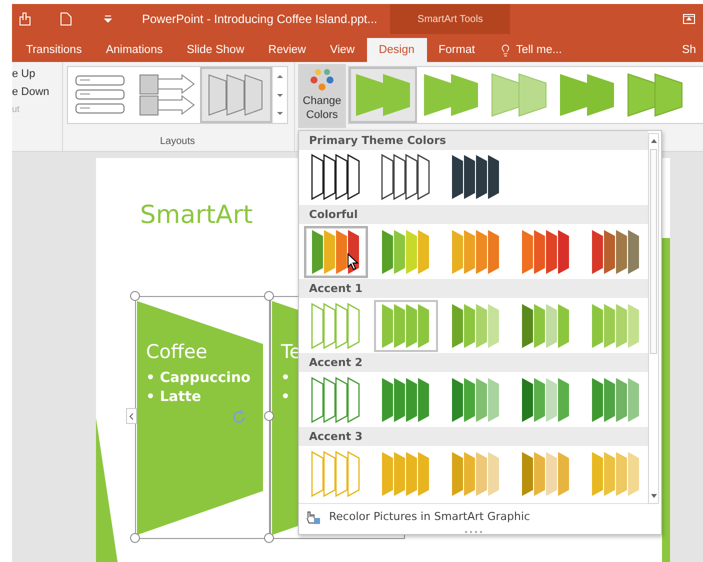  I want to click on section-heading: Accent 2, so click(473, 362).